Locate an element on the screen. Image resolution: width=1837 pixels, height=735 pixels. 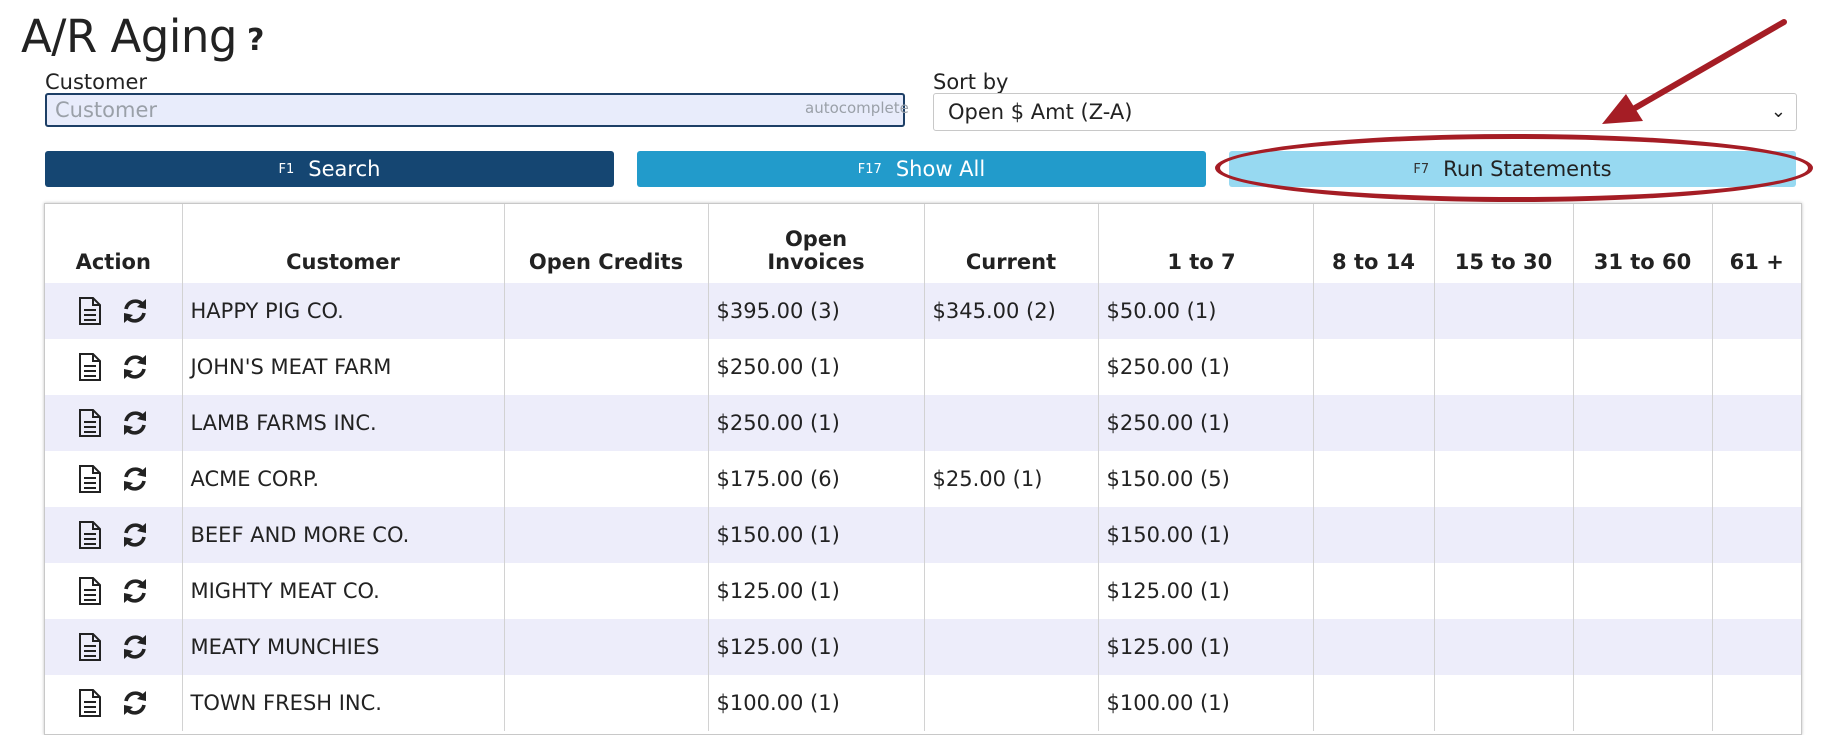
customer-cell: HAPPY PIG CO. is located at coordinates (342, 311).